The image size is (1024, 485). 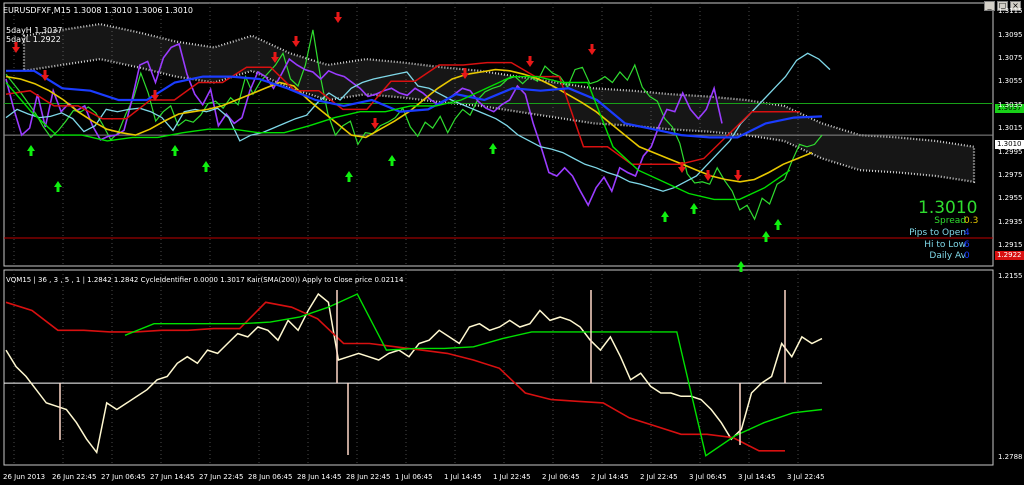 What do you see at coordinates (512, 477) in the screenshot?
I see `time-tick: 1 Jul 22:45` at bounding box center [512, 477].